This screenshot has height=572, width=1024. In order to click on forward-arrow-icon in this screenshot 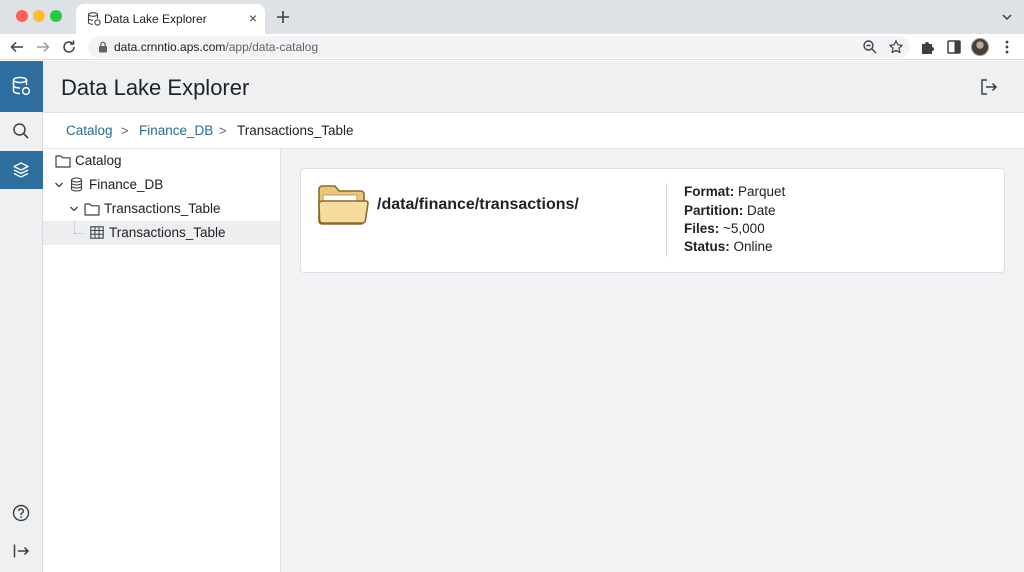, I will do `click(43, 47)`.